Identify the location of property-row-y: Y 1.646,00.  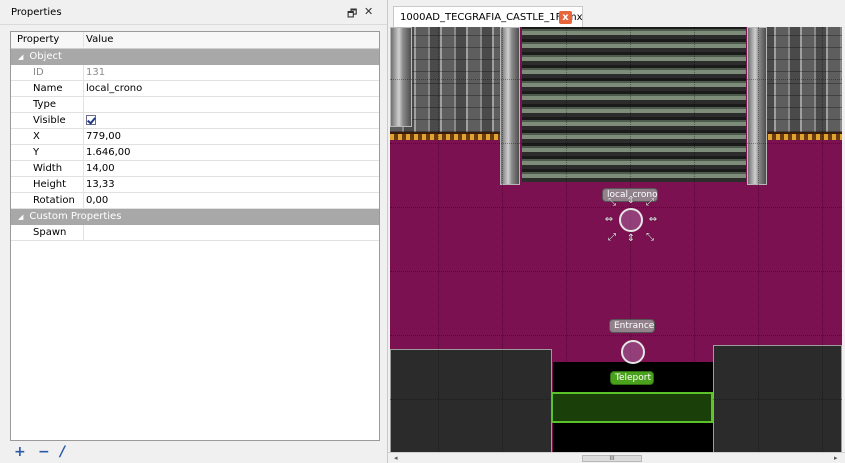
(195, 153).